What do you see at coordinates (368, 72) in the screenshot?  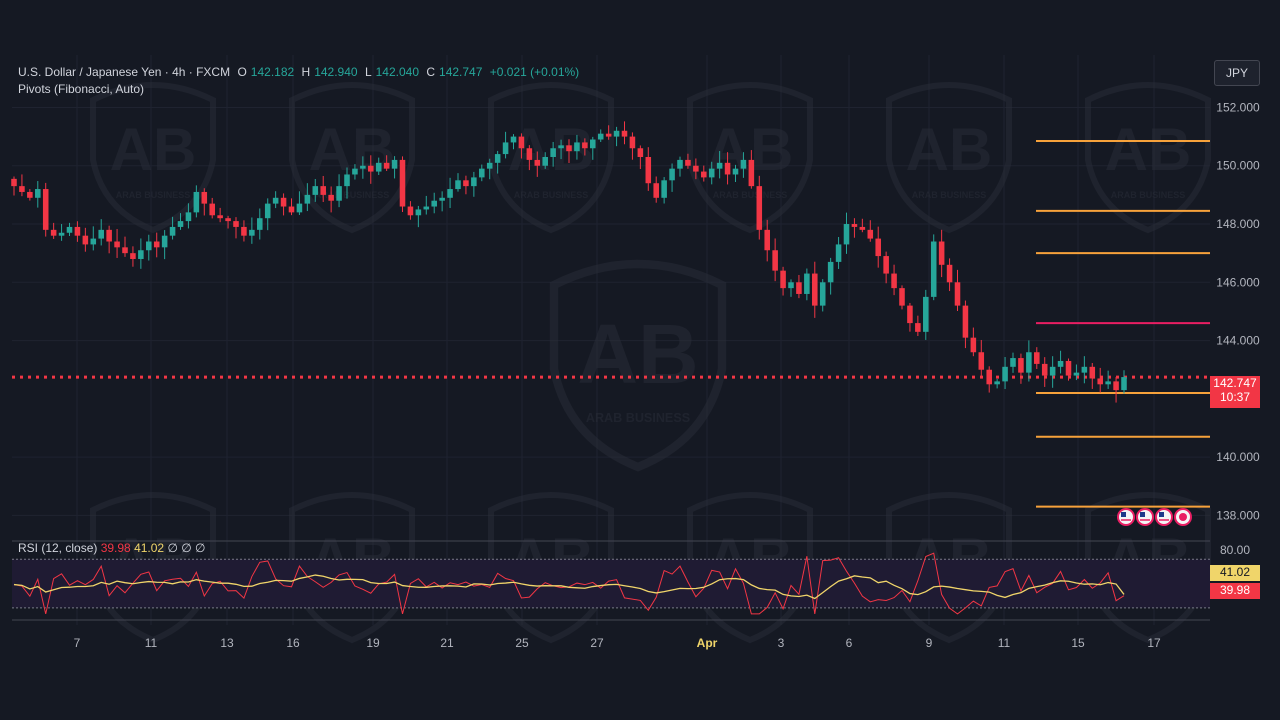 I see `low-label: L` at bounding box center [368, 72].